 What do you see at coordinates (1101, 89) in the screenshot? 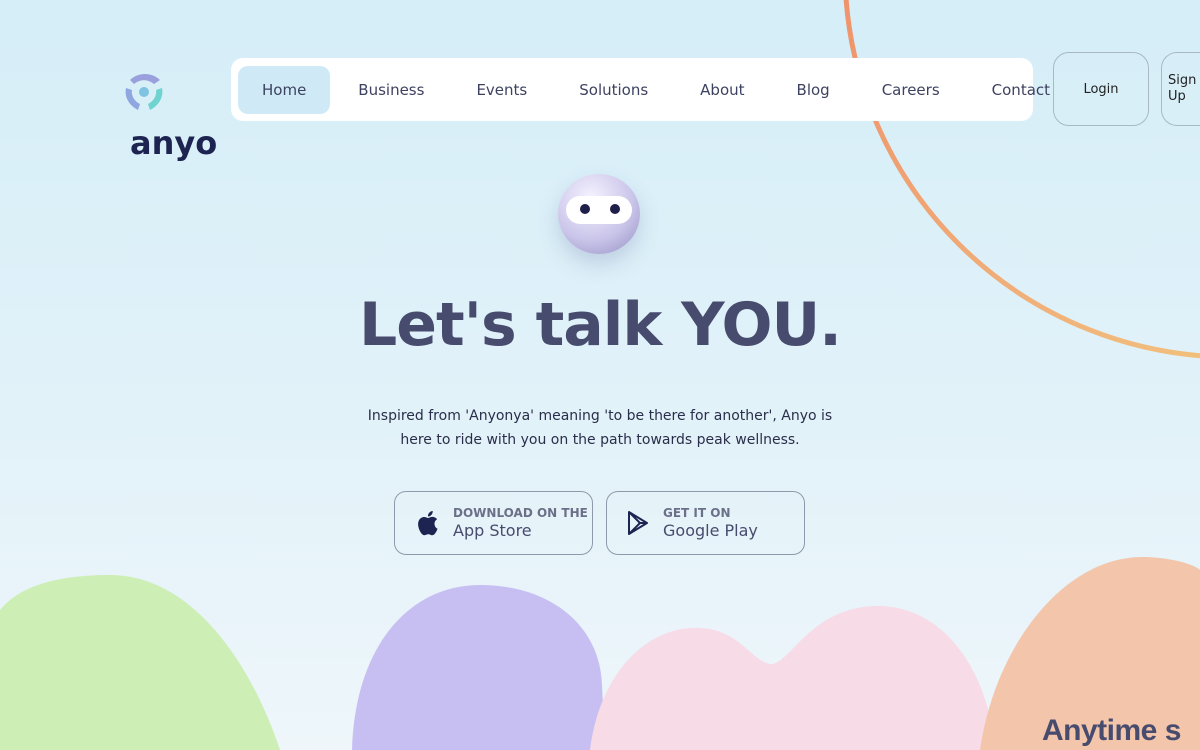
I see `login-button: Login` at bounding box center [1101, 89].